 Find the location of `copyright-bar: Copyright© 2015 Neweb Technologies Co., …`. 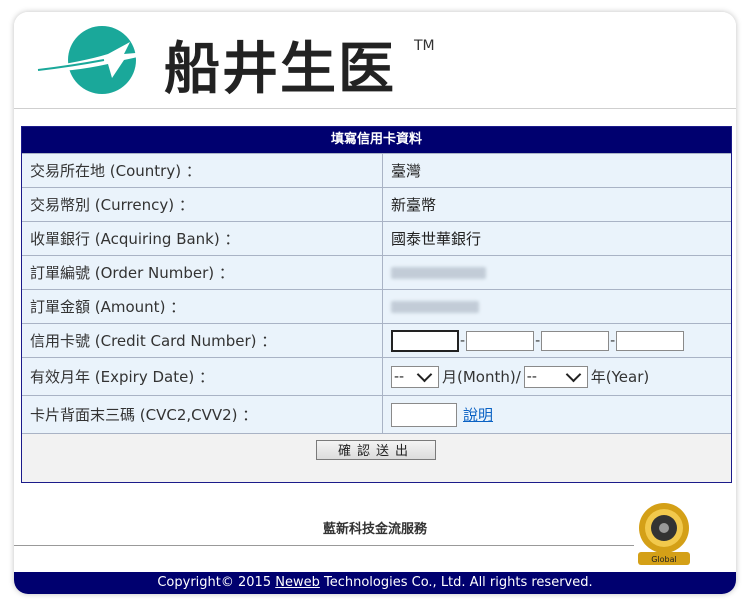

copyright-bar: Copyright© 2015 Neweb Technologies Co., … is located at coordinates (375, 583).